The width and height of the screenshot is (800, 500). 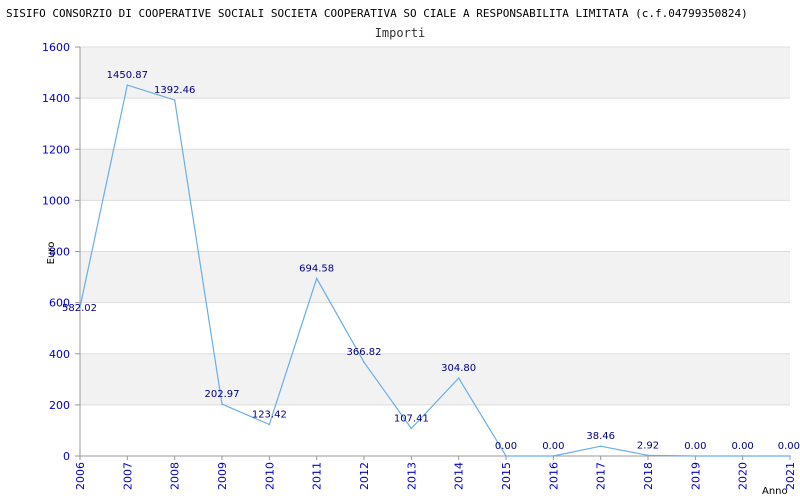 I want to click on x-tick-label: 2019, so click(x=695, y=476).